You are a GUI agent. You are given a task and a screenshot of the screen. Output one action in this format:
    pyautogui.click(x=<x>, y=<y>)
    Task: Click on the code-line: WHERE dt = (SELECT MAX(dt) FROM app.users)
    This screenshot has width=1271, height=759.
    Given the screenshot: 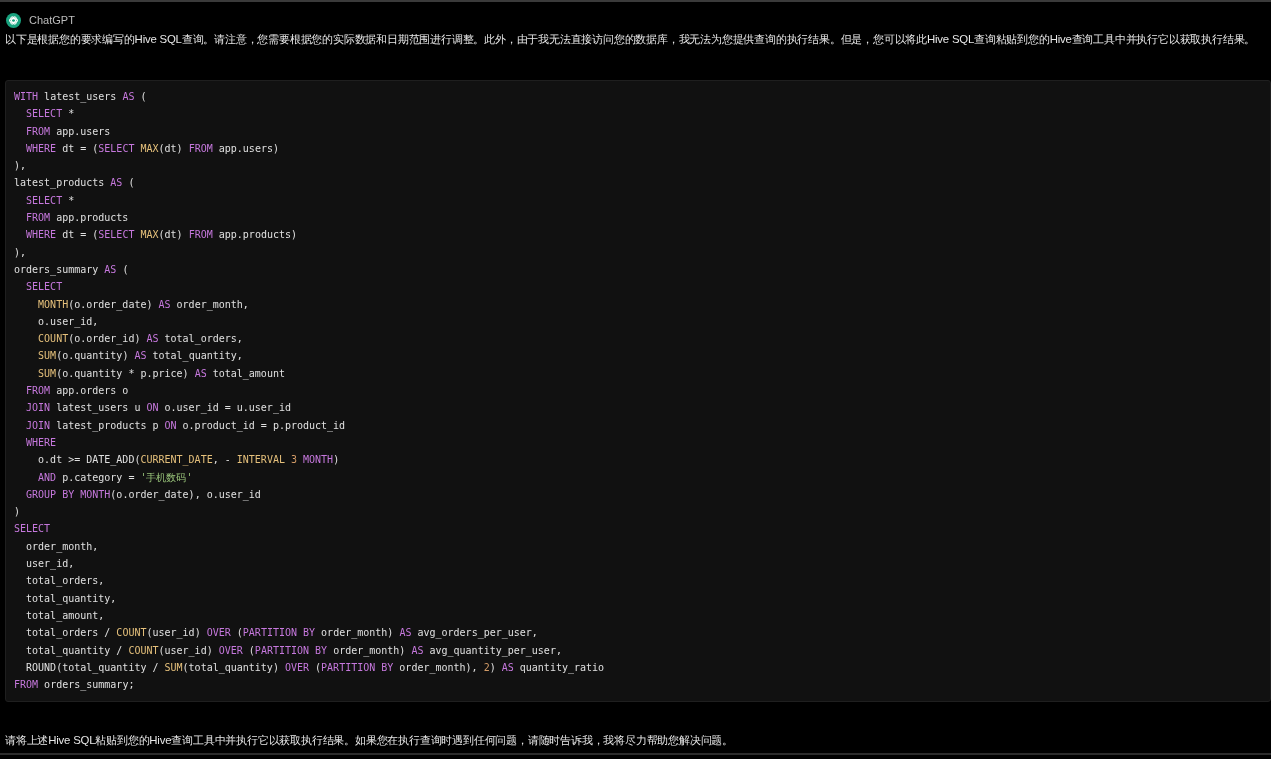 What is the action you would take?
    pyautogui.click(x=152, y=148)
    